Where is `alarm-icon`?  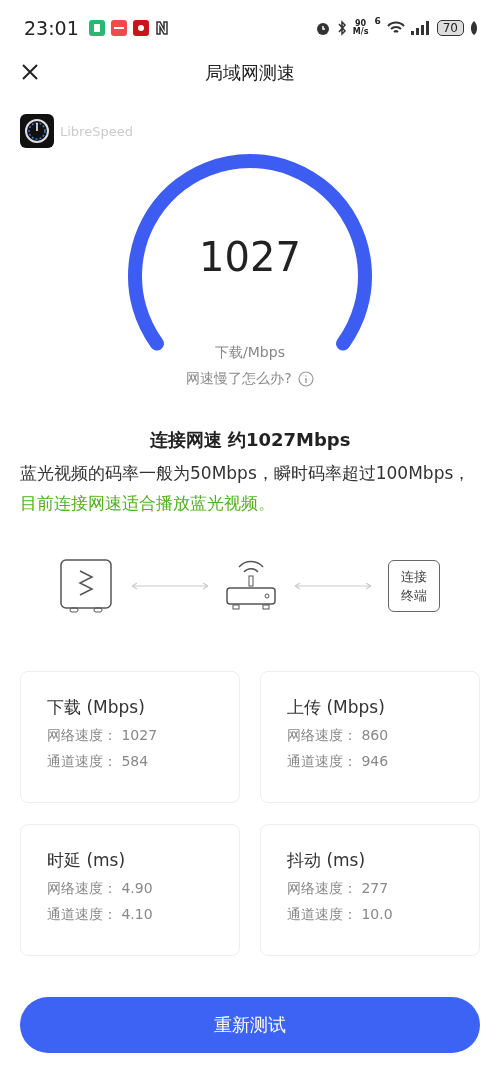
alarm-icon is located at coordinates (322, 28).